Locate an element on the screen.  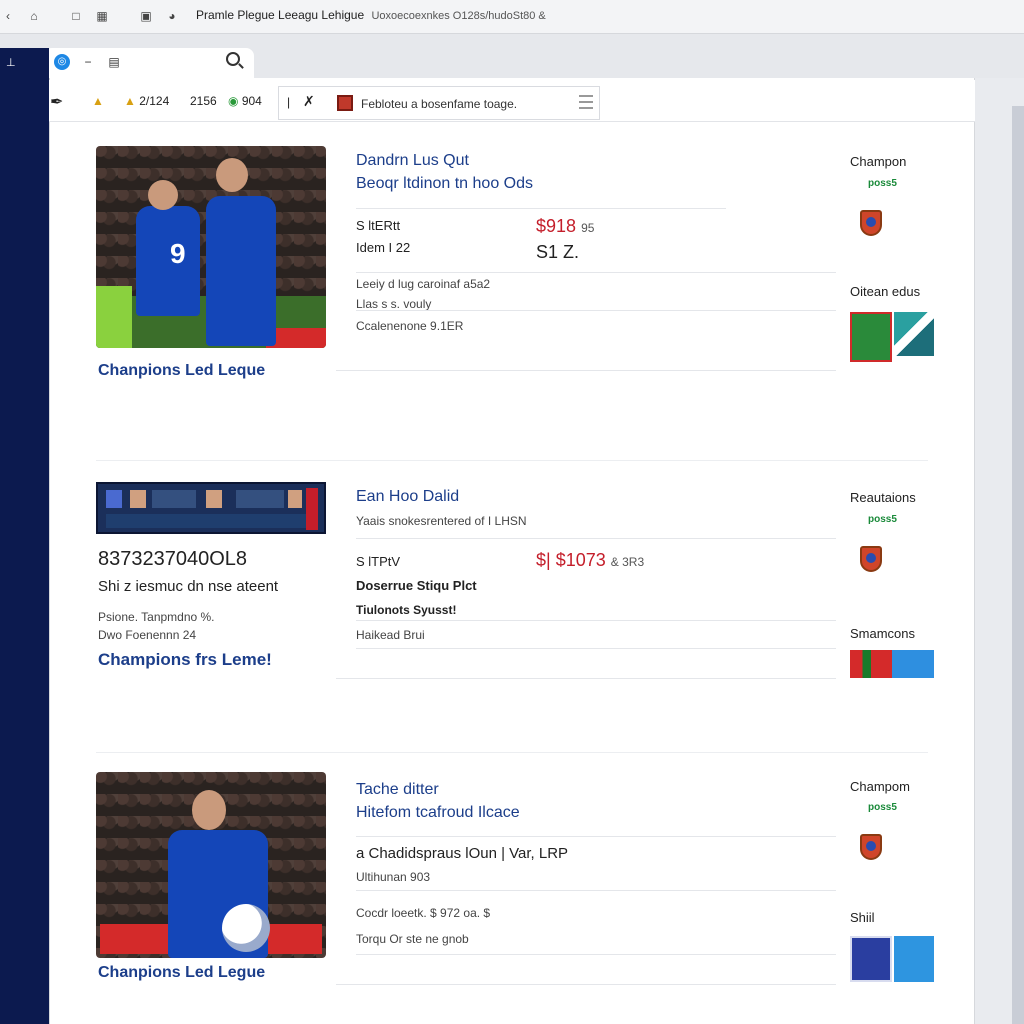
card-1-price-suffix: 95 is located at coordinates (588, 228).